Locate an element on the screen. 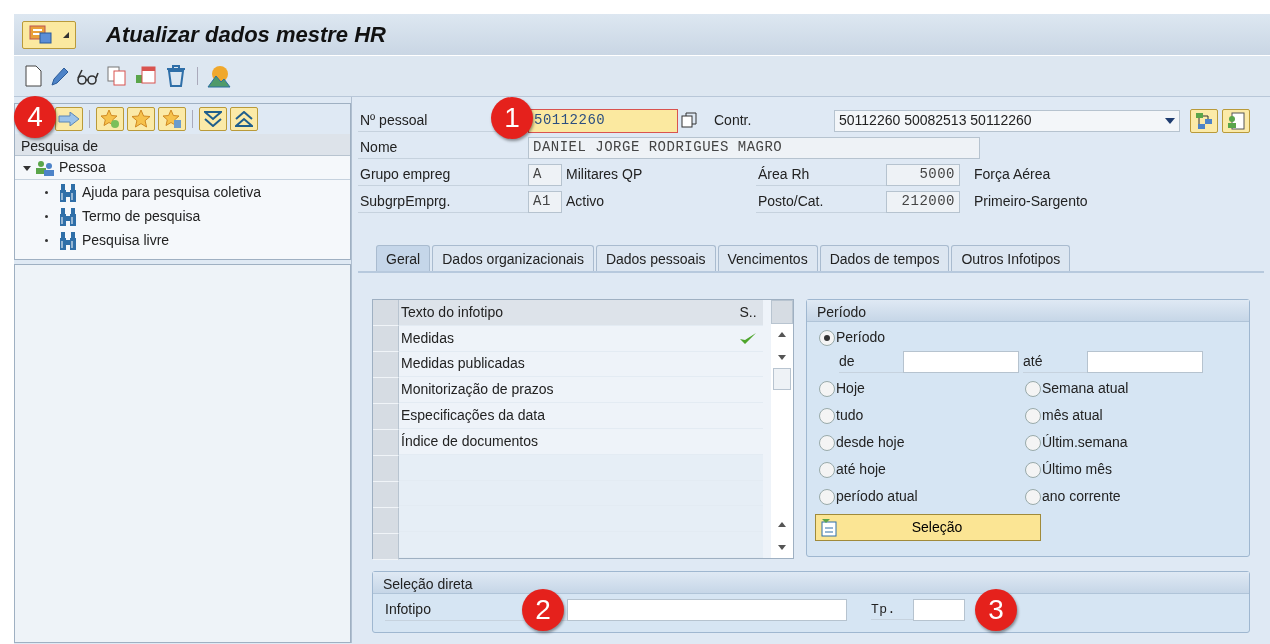 This screenshot has height=644, width=1270. delete-favorite-button is located at coordinates (172, 119).